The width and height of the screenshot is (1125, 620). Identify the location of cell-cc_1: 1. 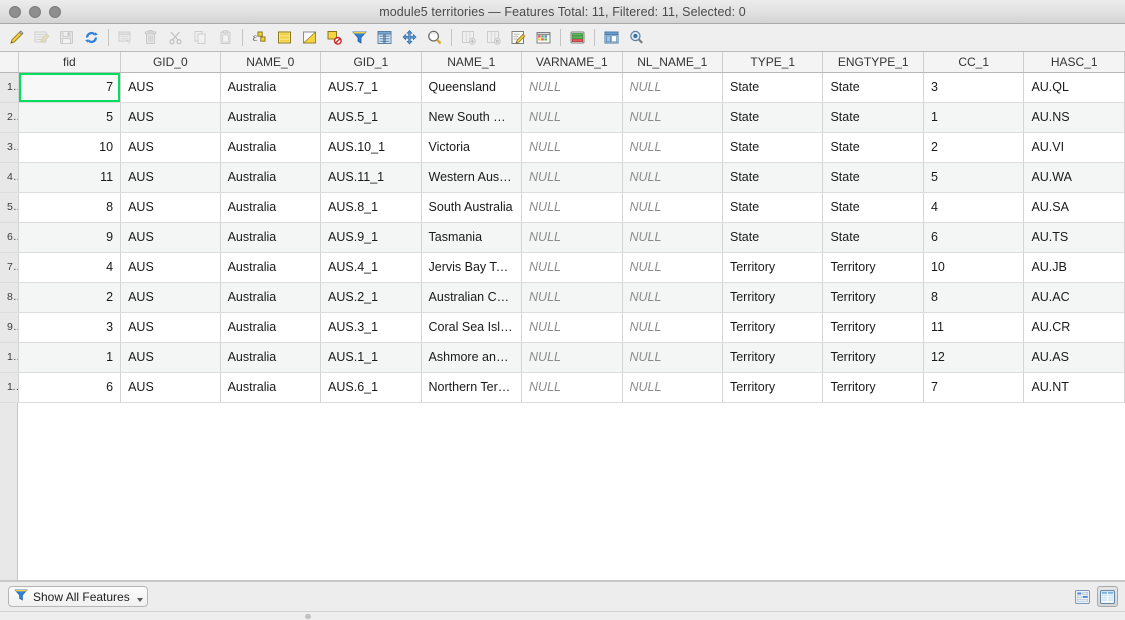
(974, 117).